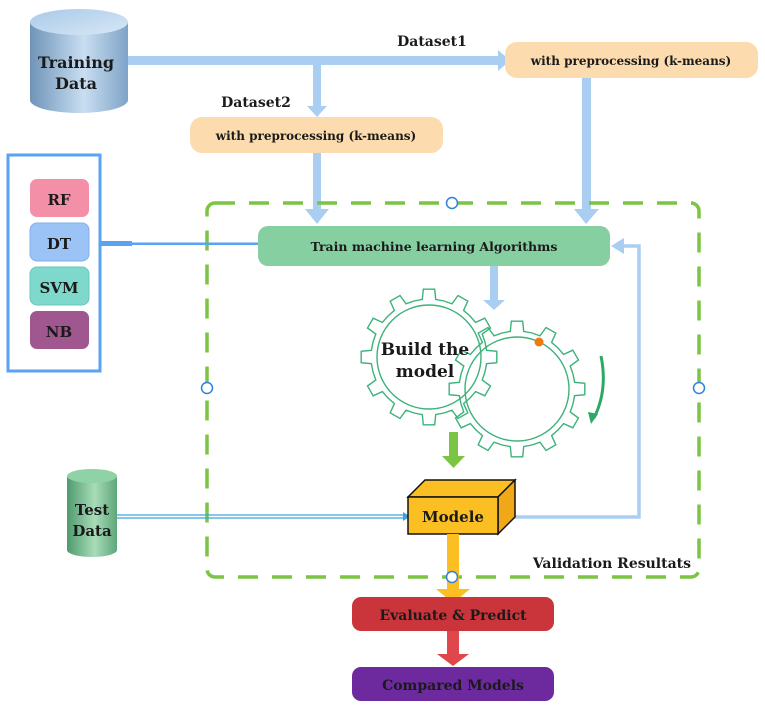 The height and width of the screenshot is (706, 765). What do you see at coordinates (92, 510) in the screenshot?
I see `test-data-label-line1: Test` at bounding box center [92, 510].